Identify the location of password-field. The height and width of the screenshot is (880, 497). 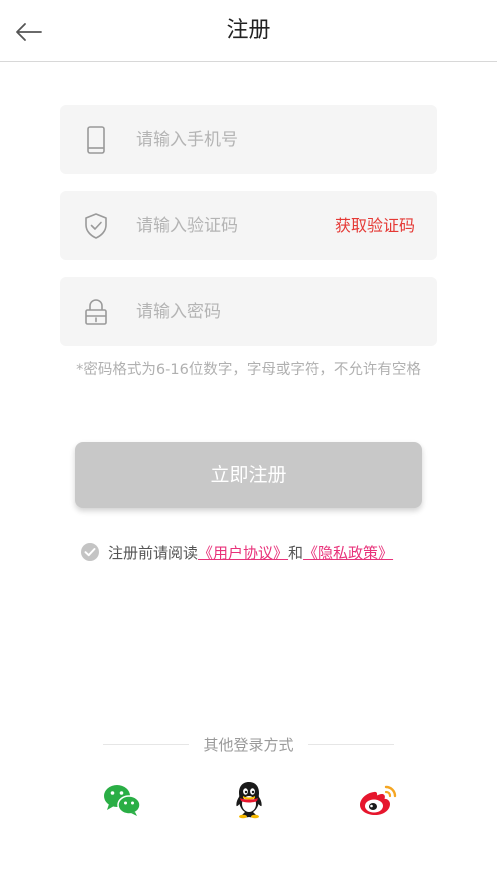
(248, 311).